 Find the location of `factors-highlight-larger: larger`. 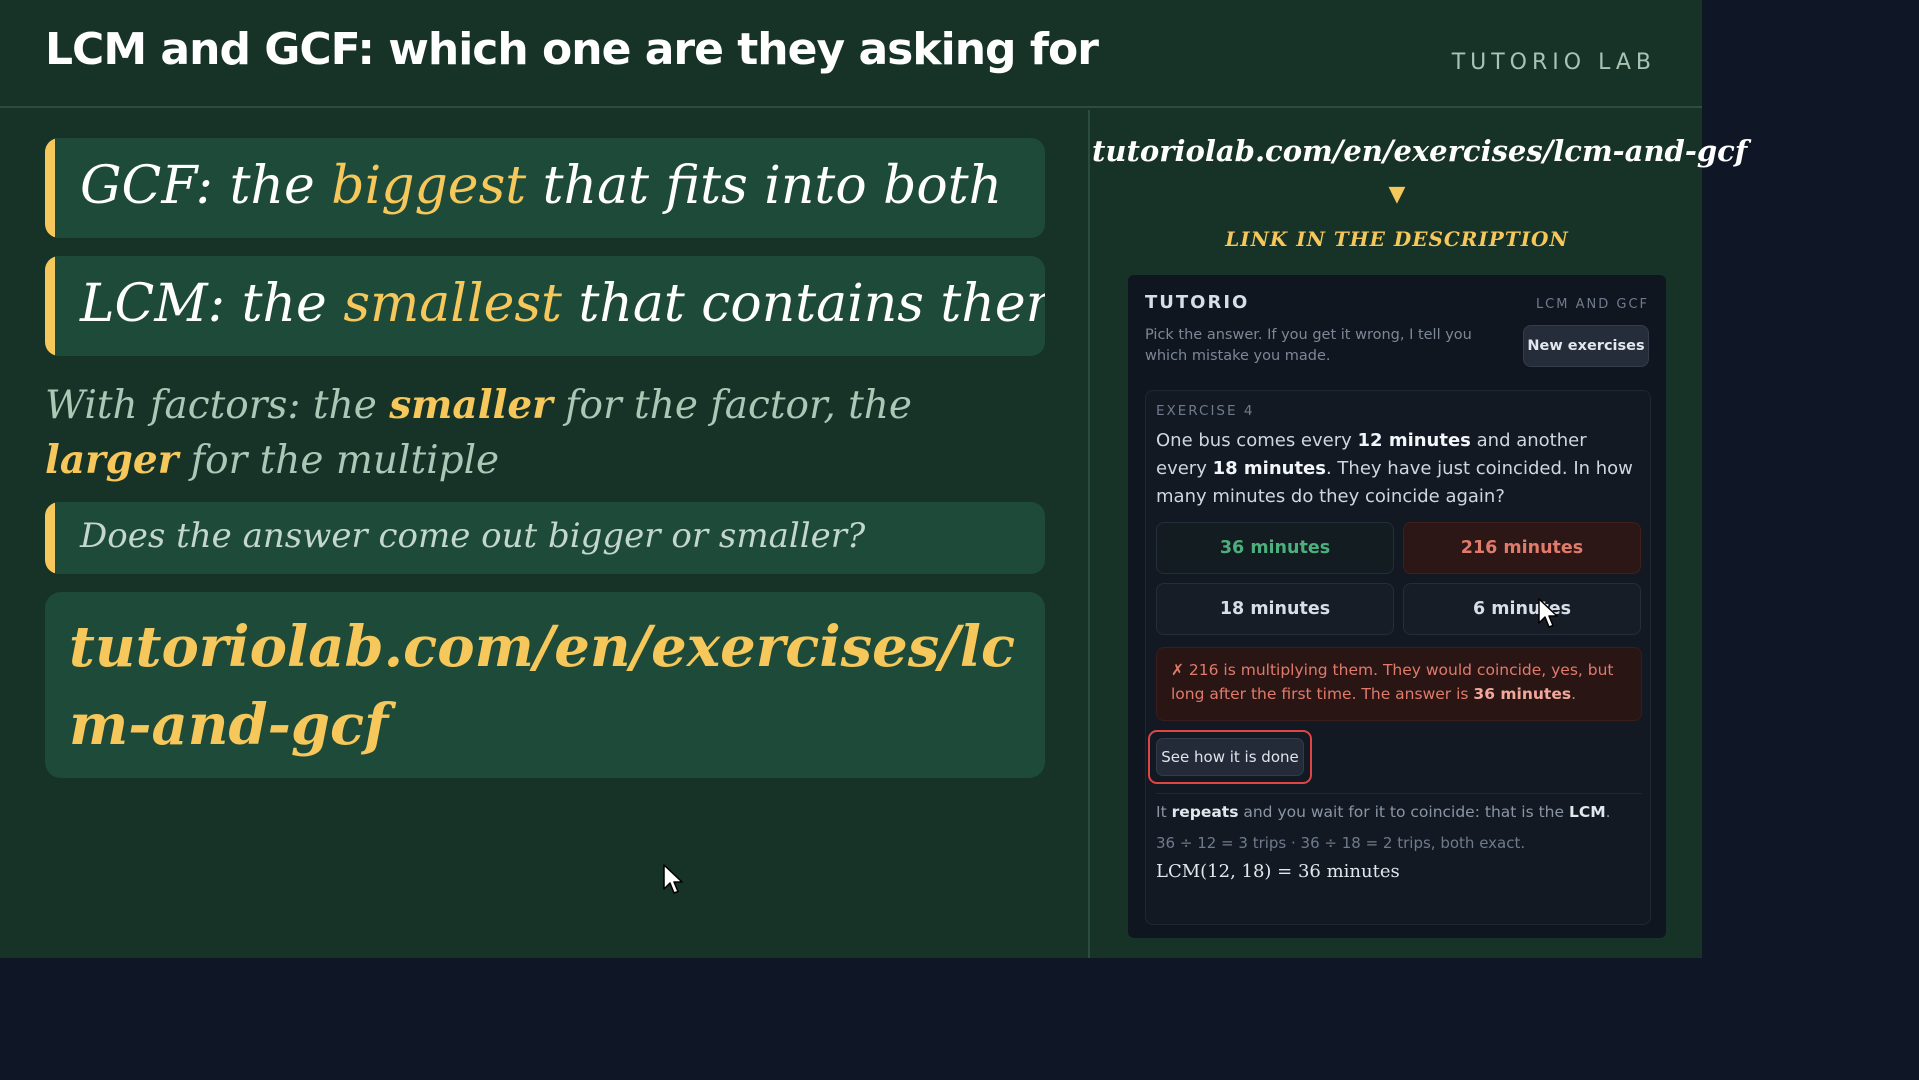

factors-highlight-larger: larger is located at coordinates (112, 460).